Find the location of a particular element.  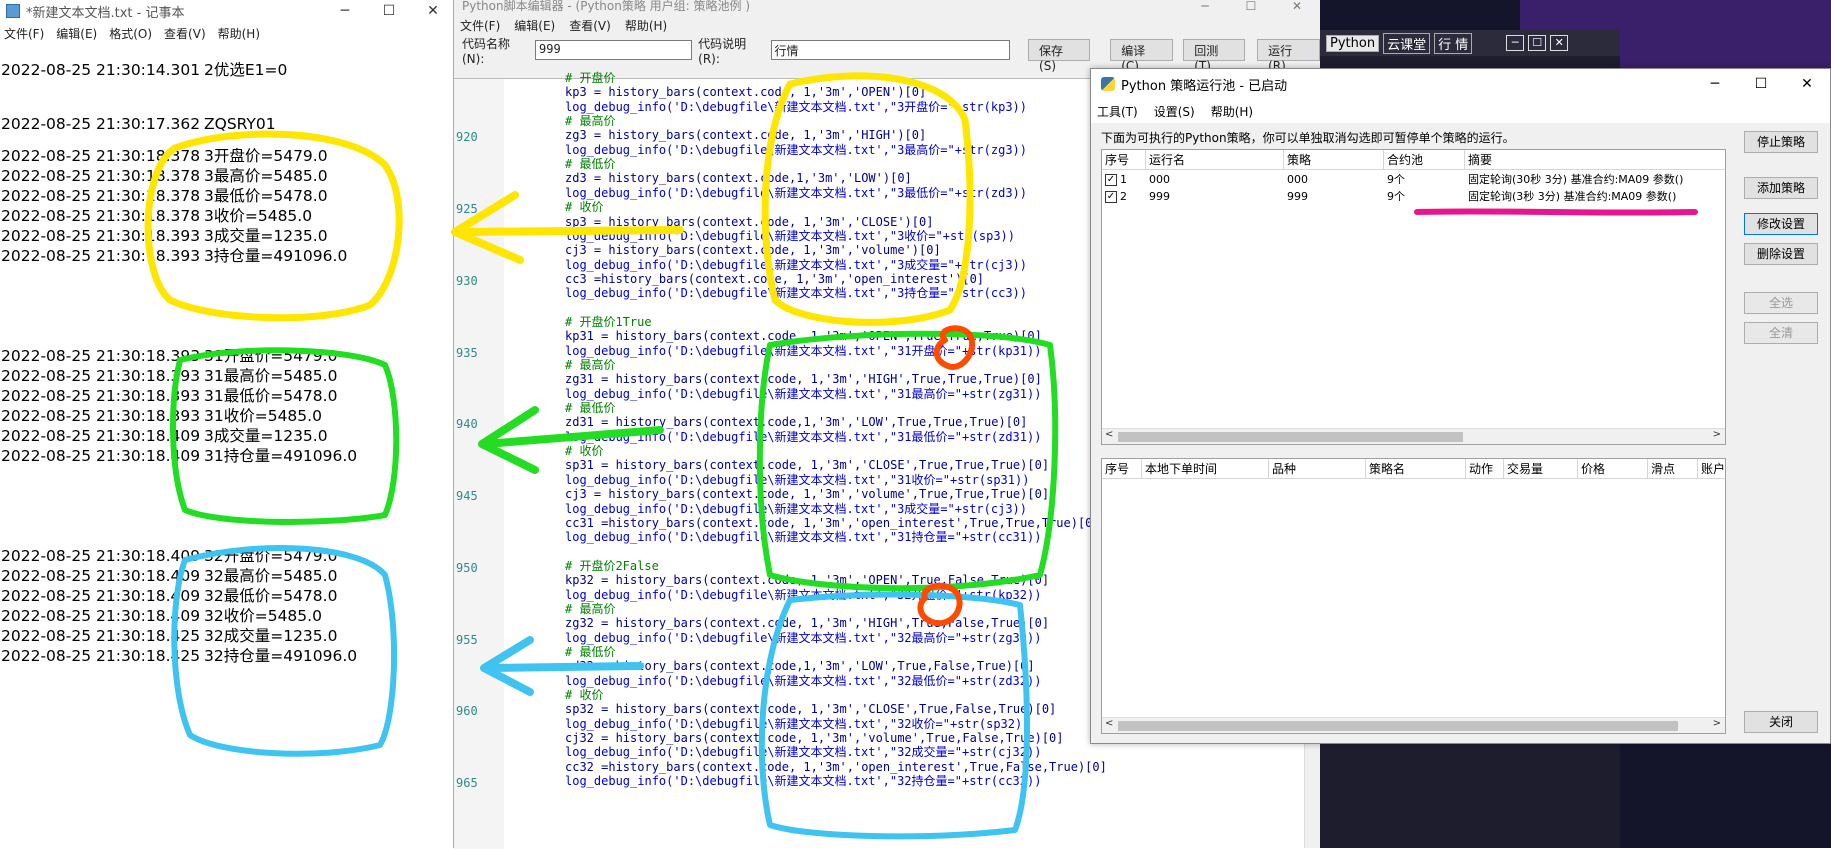

cloud-class-tab: 云课堂 is located at coordinates (1407, 43).